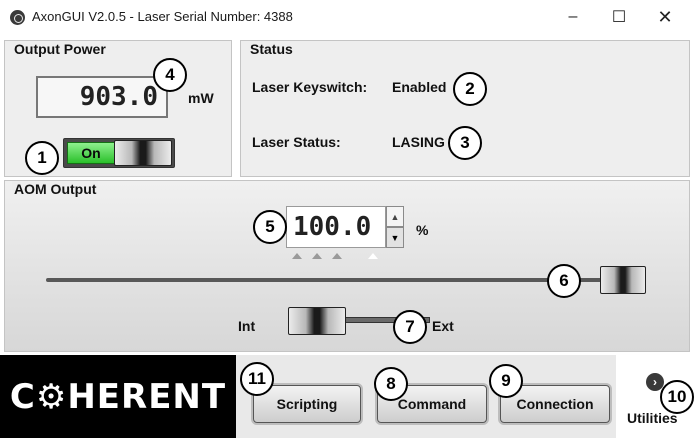 The image size is (695, 438). What do you see at coordinates (443, 326) in the screenshot?
I see `ext-label: Ext` at bounding box center [443, 326].